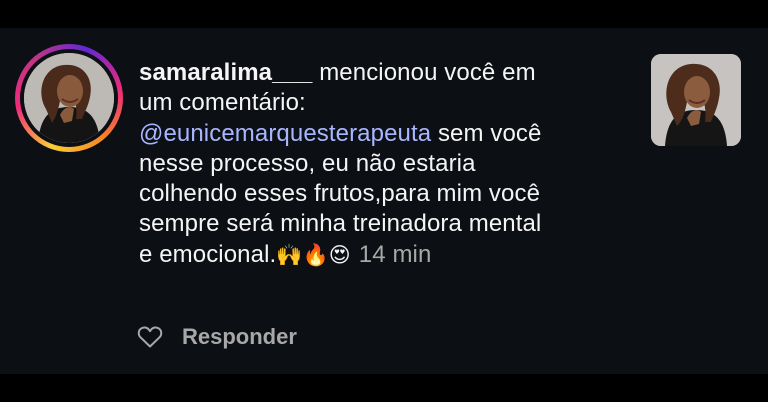 This screenshot has width=768, height=402. I want to click on action-text-line-2: um comentário:, so click(222, 103).